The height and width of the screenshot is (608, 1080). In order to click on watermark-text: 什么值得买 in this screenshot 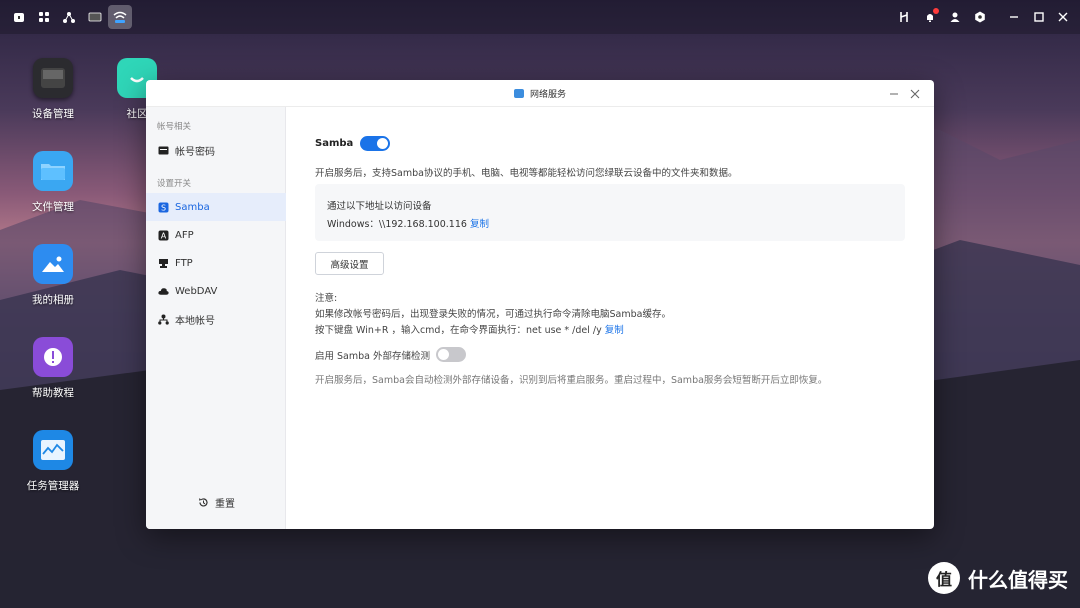, I will do `click(1018, 579)`.